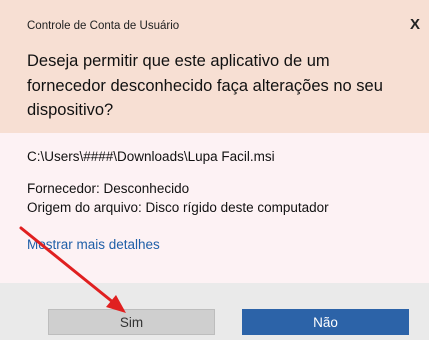 The image size is (429, 340). What do you see at coordinates (103, 26) in the screenshot?
I see `dialog-title: Controle de Conta de Usuário` at bounding box center [103, 26].